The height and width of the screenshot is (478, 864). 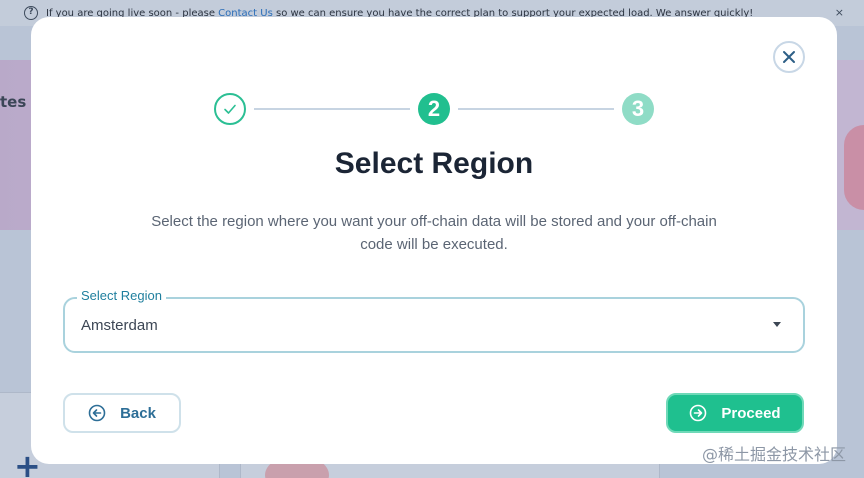 What do you see at coordinates (638, 109) in the screenshot?
I see `step-3-upcoming: 3` at bounding box center [638, 109].